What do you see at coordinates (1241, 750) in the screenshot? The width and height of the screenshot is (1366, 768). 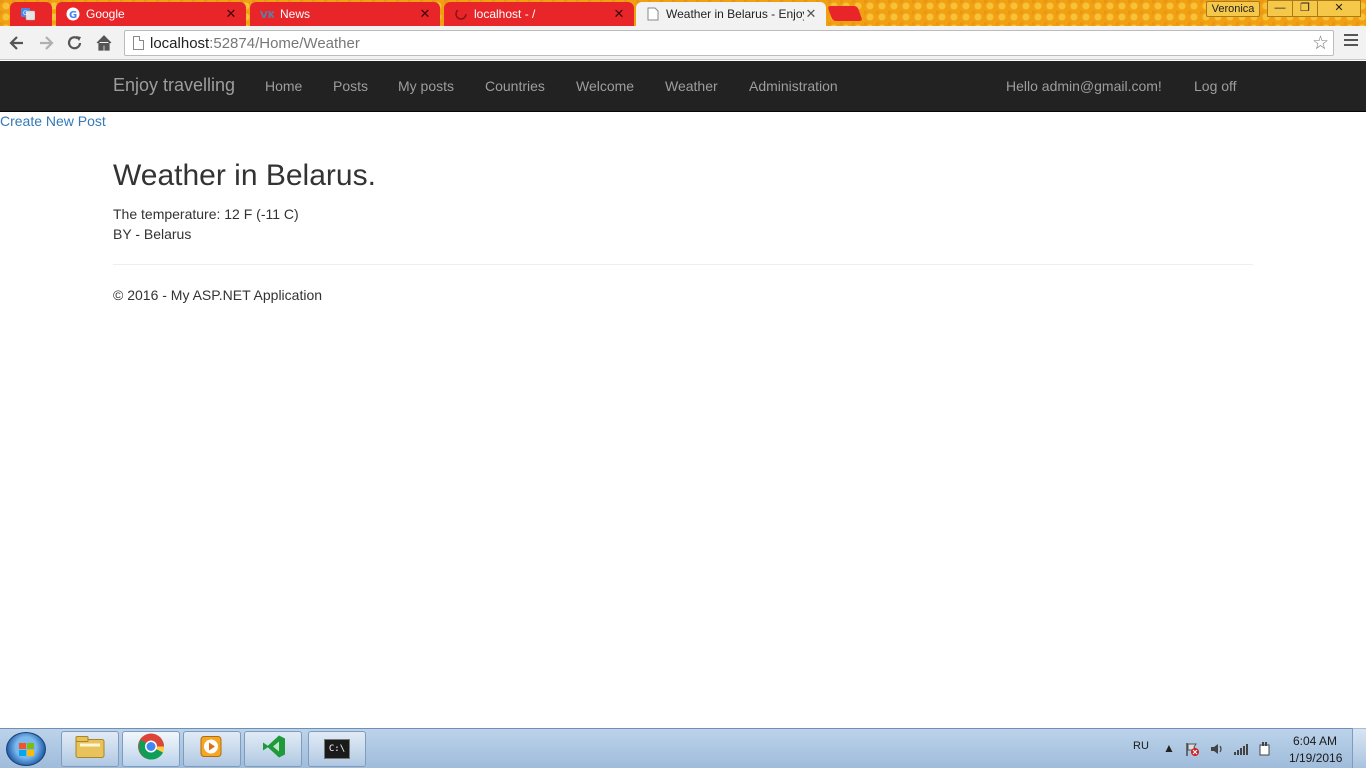 I see `network-signal-icon` at bounding box center [1241, 750].